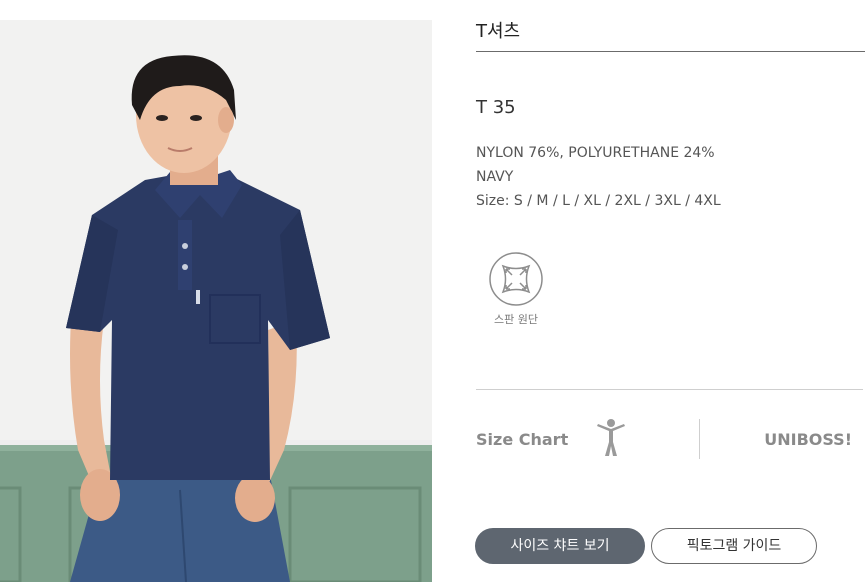  I want to click on feature-badge: 스판 원단, so click(516, 289).